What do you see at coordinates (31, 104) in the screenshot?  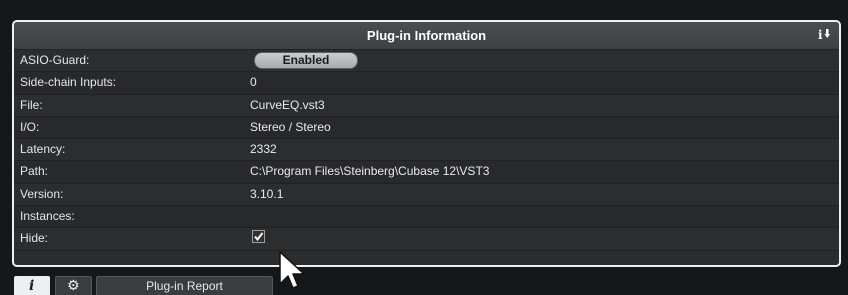 I see `row-label: File:` at bounding box center [31, 104].